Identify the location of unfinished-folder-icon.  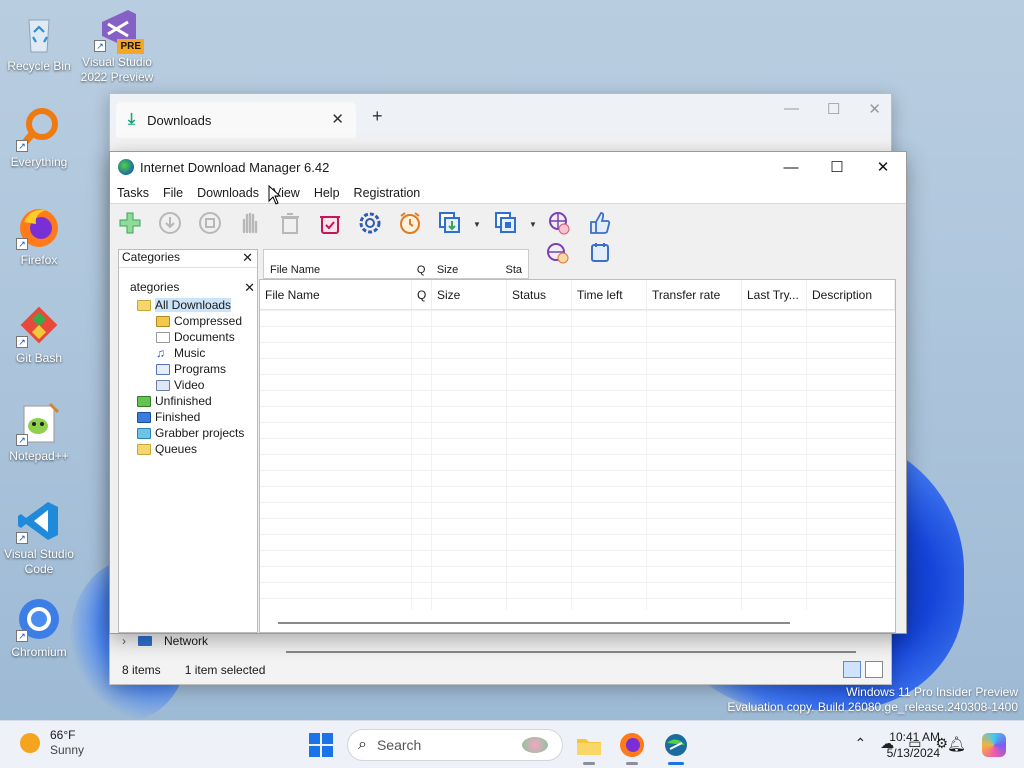
(144, 401).